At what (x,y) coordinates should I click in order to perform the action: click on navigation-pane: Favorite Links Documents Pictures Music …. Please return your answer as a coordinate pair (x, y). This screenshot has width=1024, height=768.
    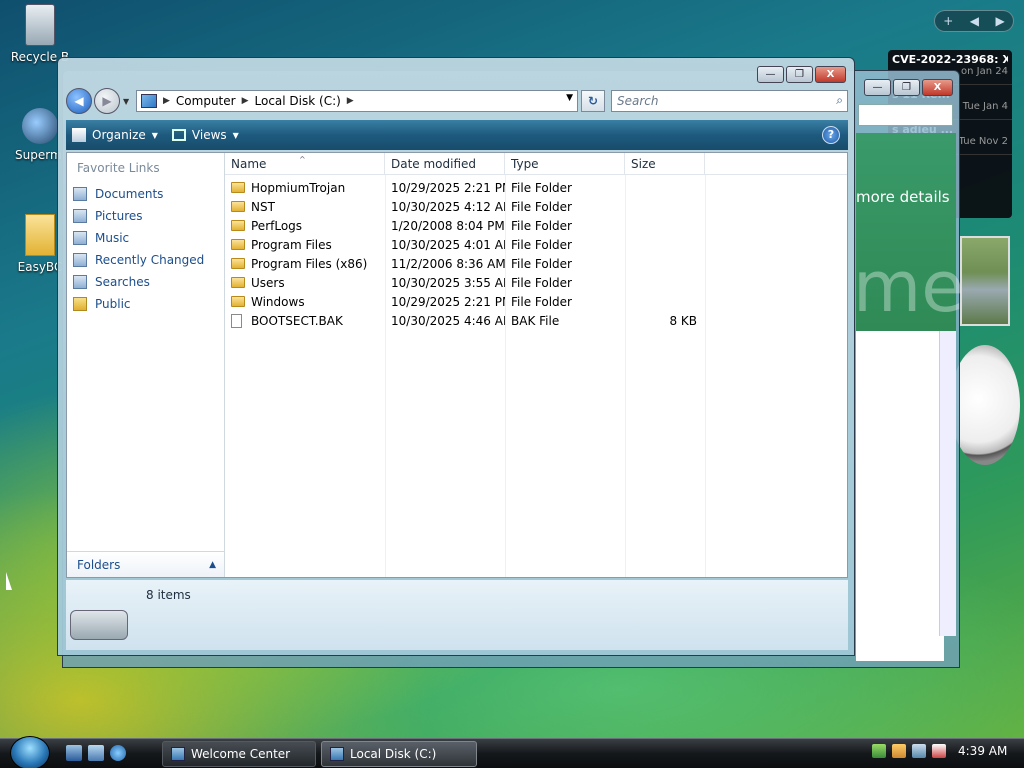
    Looking at the image, I should click on (146, 365).